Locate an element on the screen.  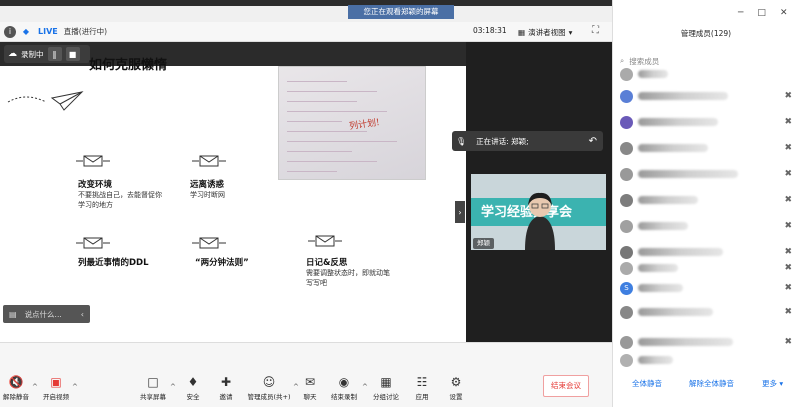
cloud-icon: ☁ is located at coordinates (12, 54).